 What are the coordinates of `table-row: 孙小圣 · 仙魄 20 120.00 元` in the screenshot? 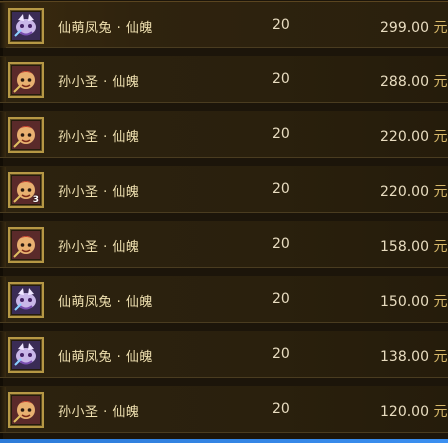 It's located at (224, 409).